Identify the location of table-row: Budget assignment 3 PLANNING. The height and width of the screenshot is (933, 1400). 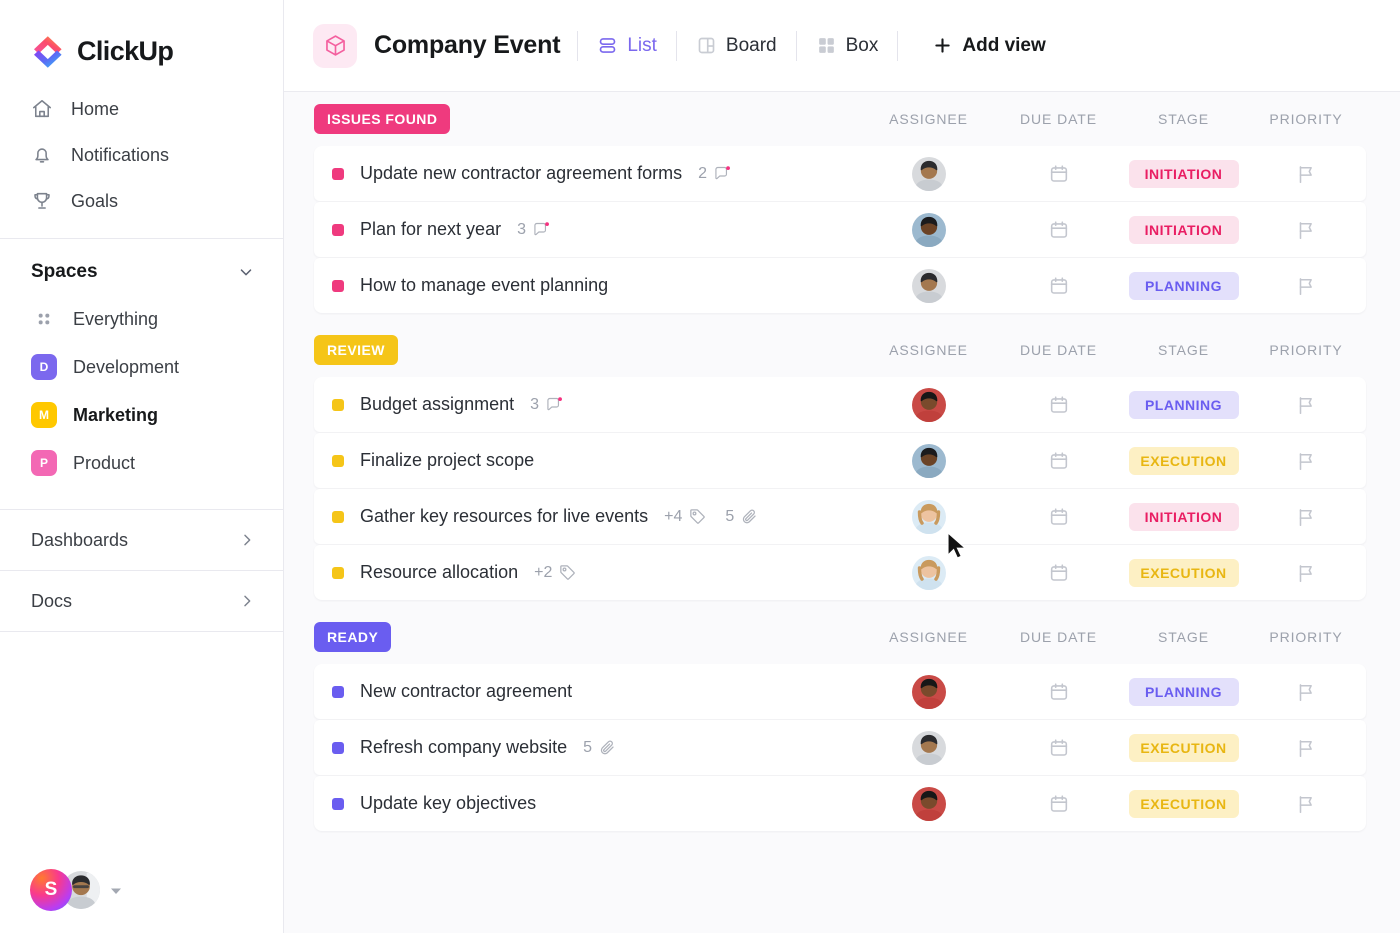
(840, 404).